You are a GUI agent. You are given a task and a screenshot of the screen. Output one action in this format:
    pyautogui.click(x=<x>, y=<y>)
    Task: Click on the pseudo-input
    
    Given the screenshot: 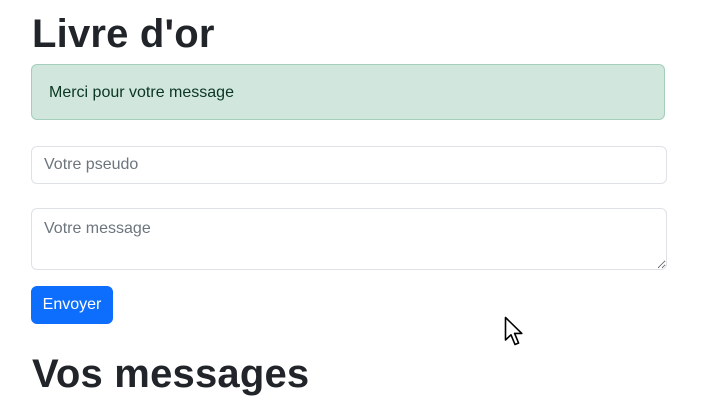 What is the action you would take?
    pyautogui.click(x=349, y=165)
    